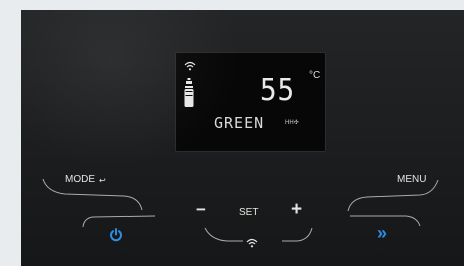 The image size is (464, 266). Describe the element at coordinates (80, 179) in the screenshot. I see `mode-label: MODE` at that location.